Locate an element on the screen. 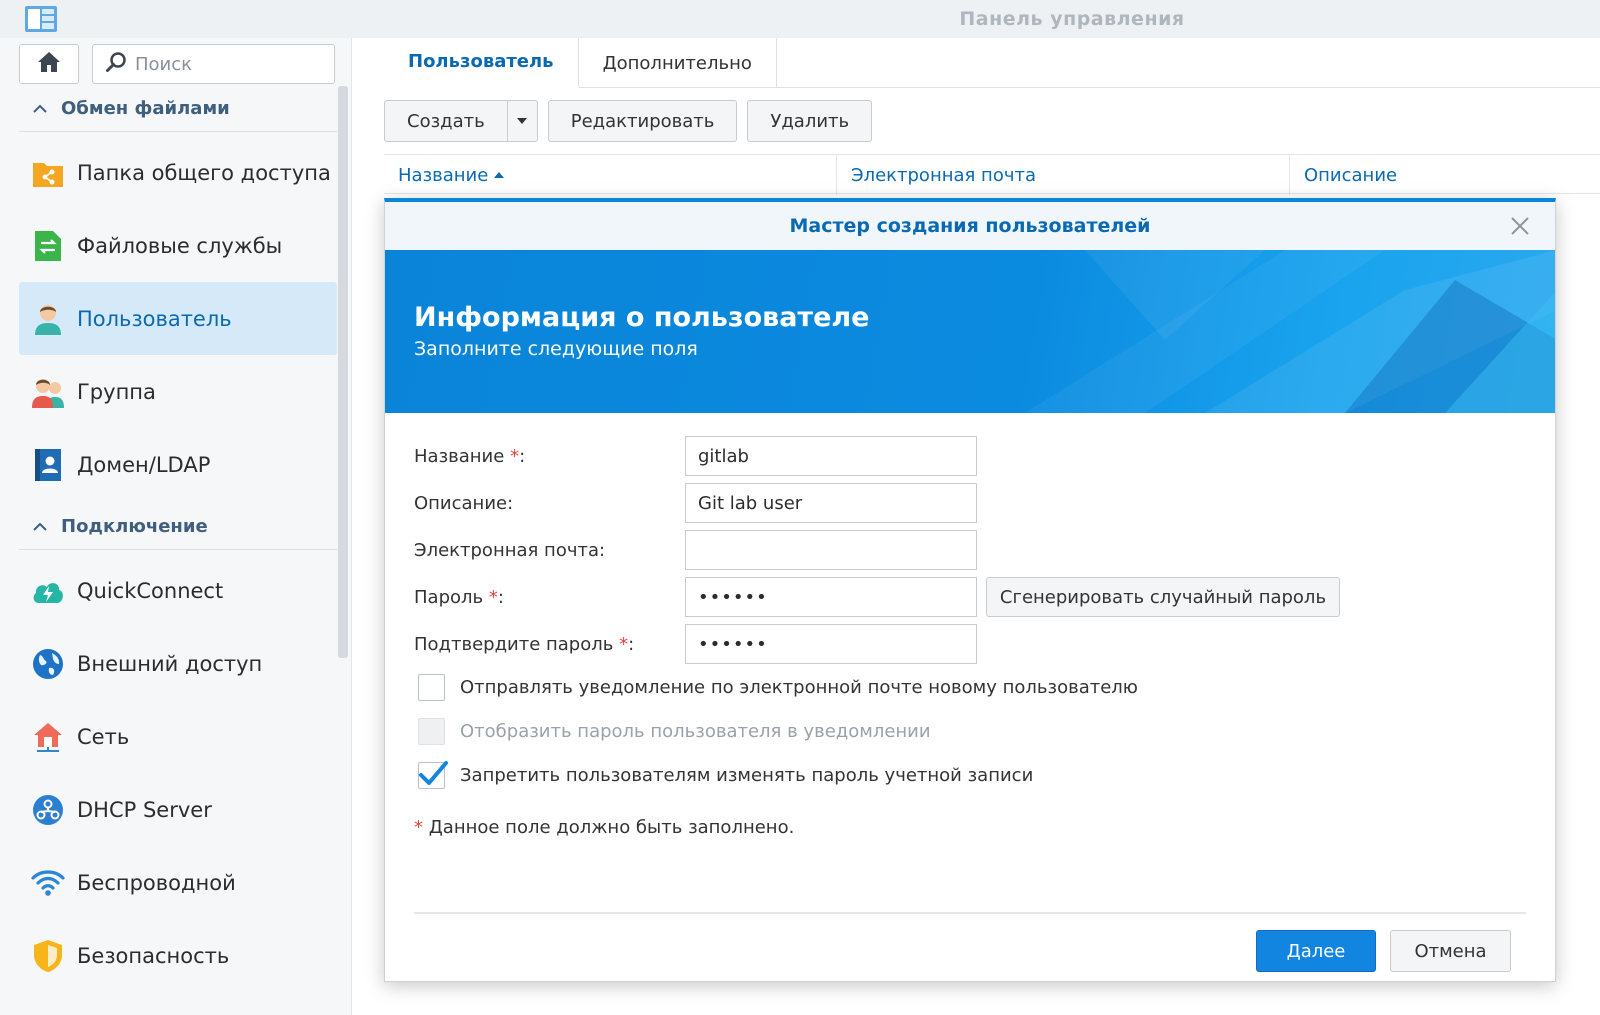  column-header-description: Описание is located at coordinates (1445, 175).